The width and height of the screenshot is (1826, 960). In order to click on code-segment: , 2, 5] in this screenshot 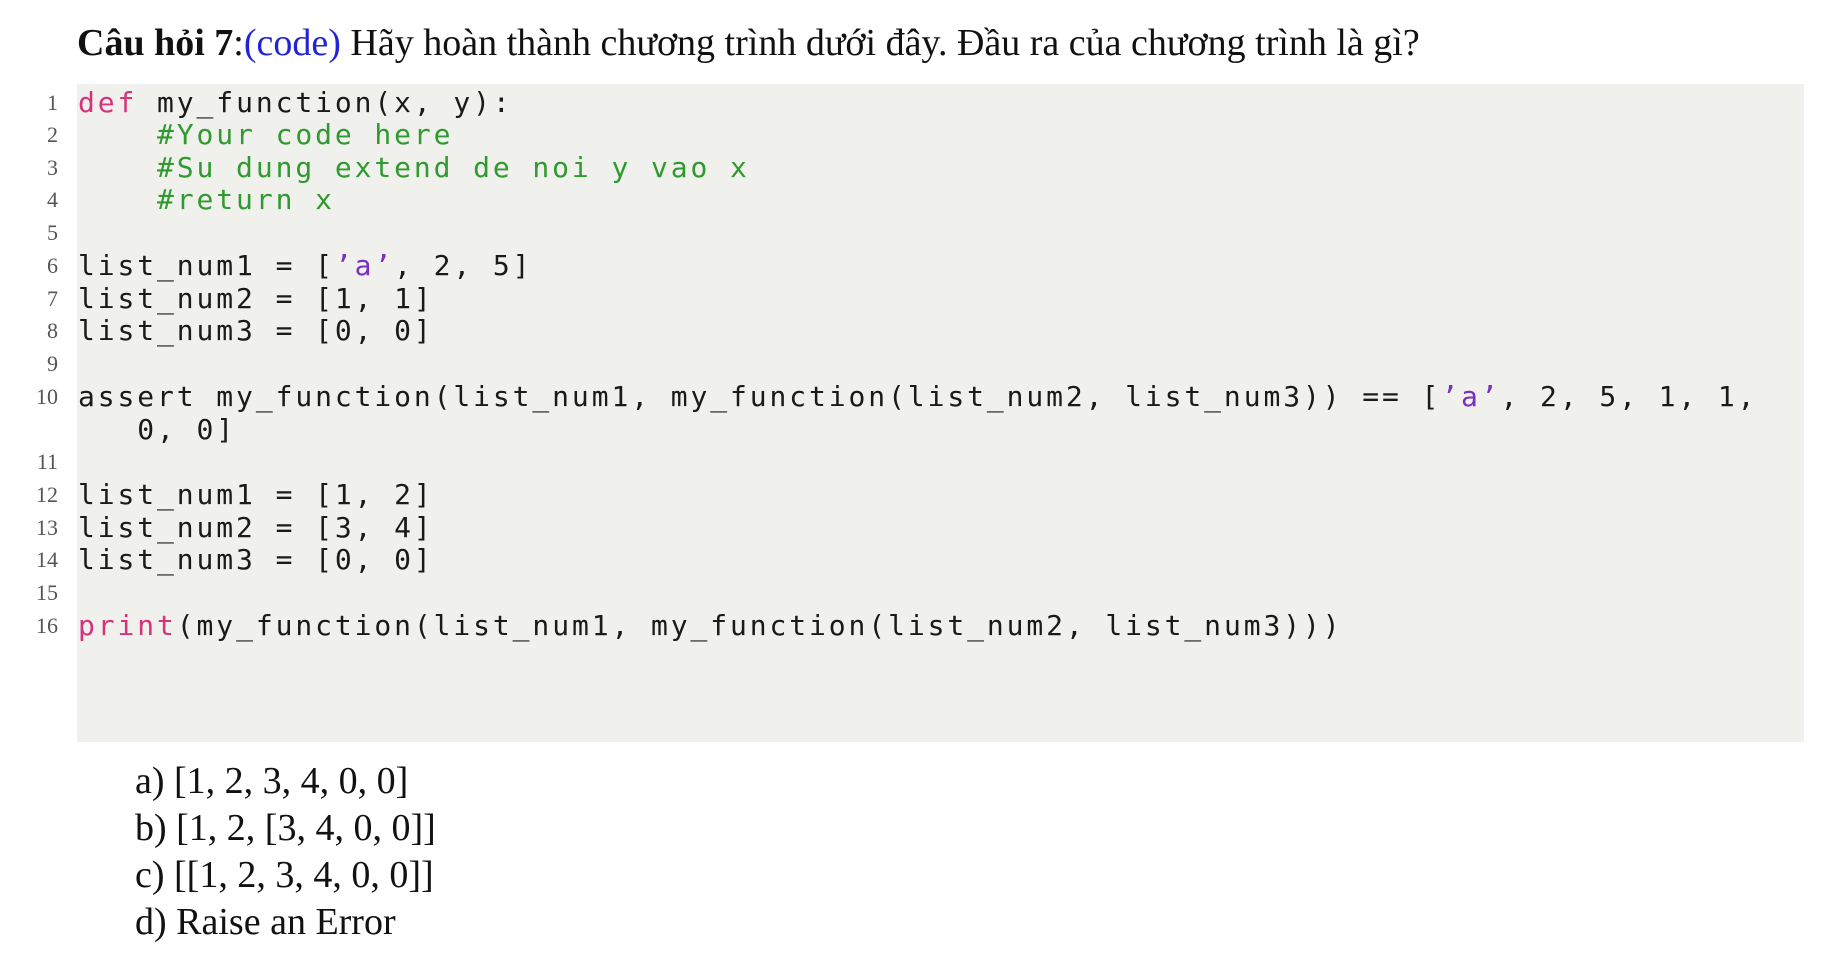, I will do `click(463, 265)`.